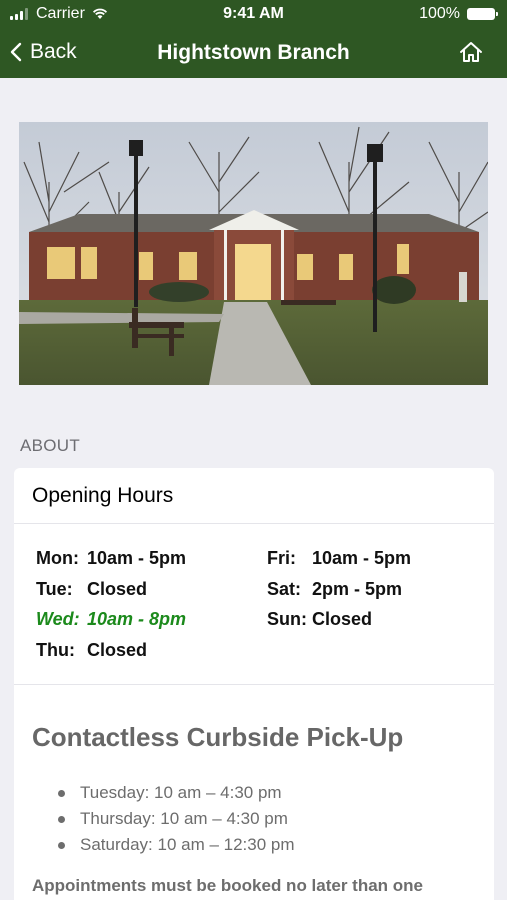  What do you see at coordinates (218, 737) in the screenshot?
I see `curbside-title: Contactless Curbside Pick-Up` at bounding box center [218, 737].